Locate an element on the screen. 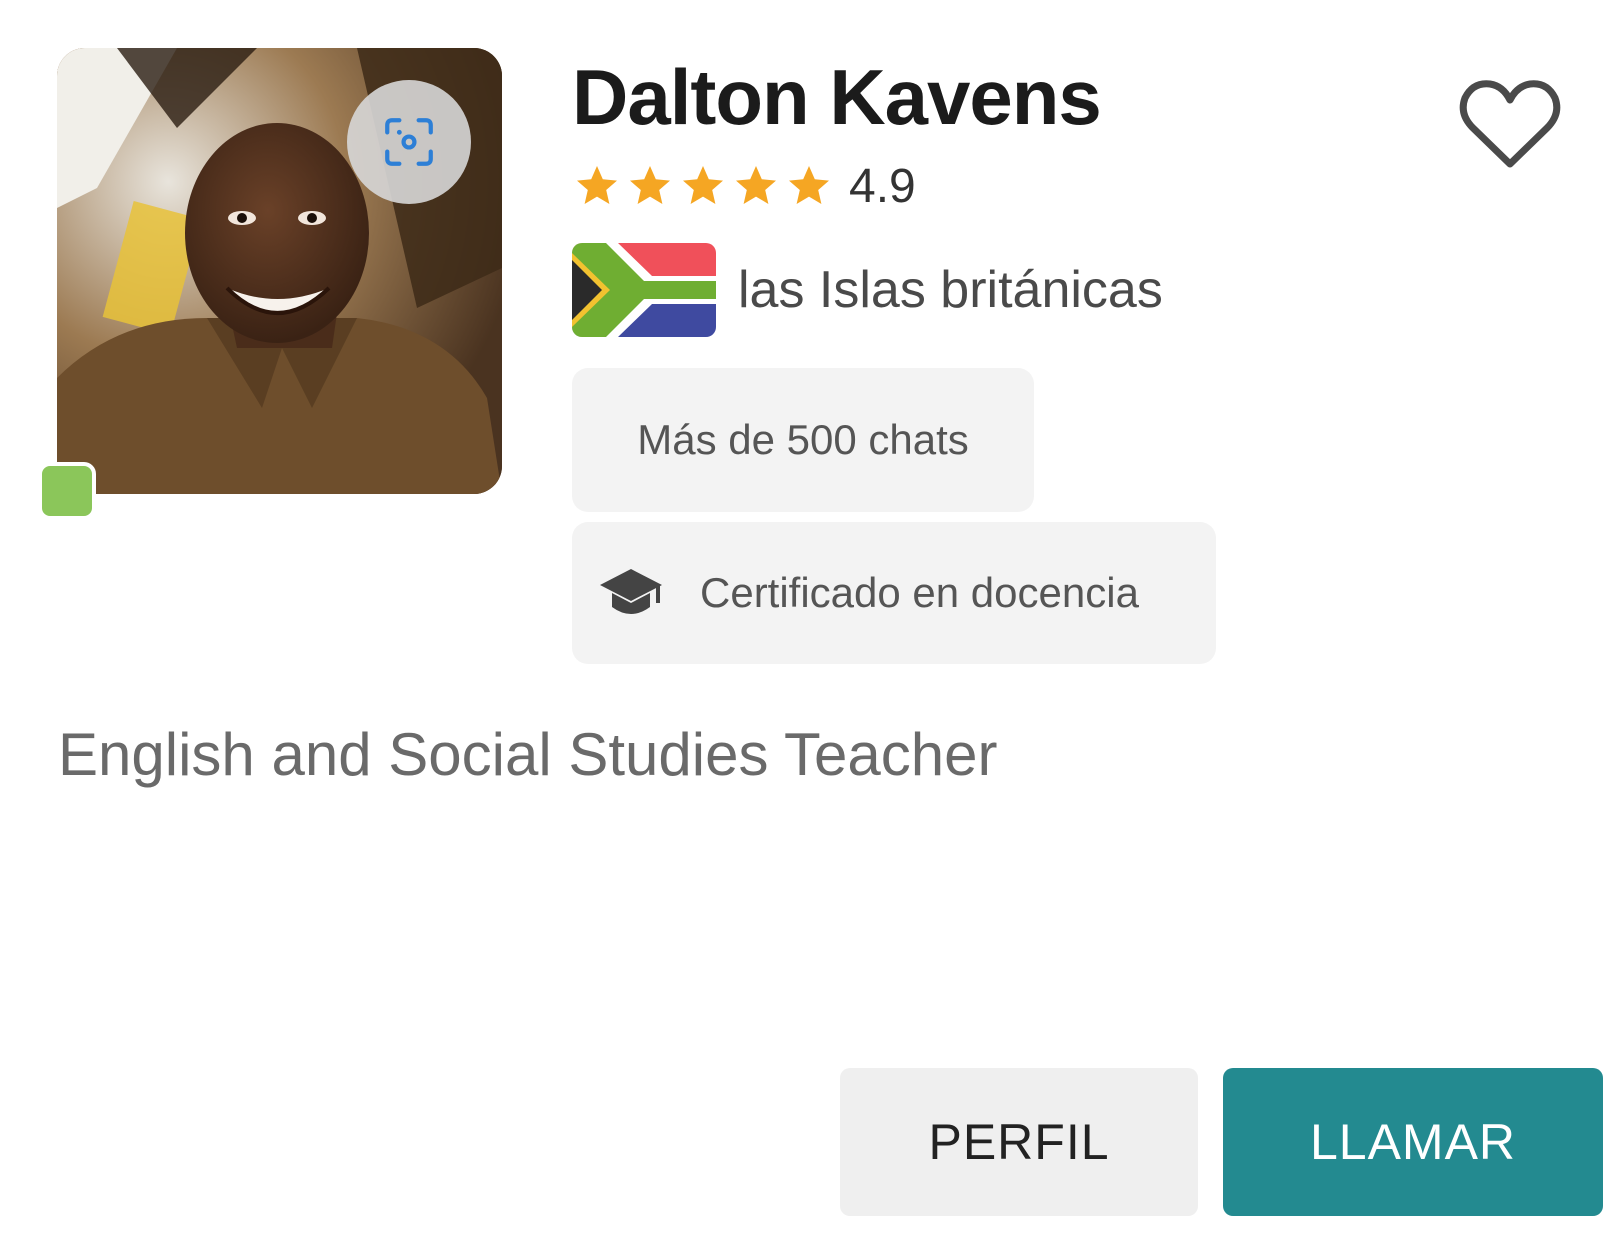 The height and width of the screenshot is (1240, 1620). call-button-label: LLAMAR is located at coordinates (1413, 1142).